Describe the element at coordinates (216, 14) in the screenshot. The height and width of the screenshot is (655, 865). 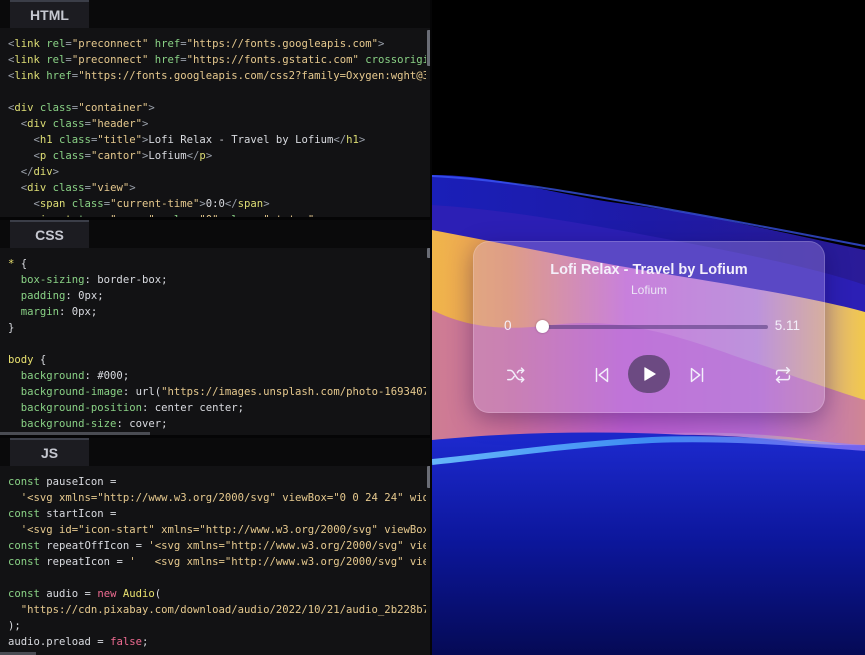
I see `html-pane-header: HTML` at that location.